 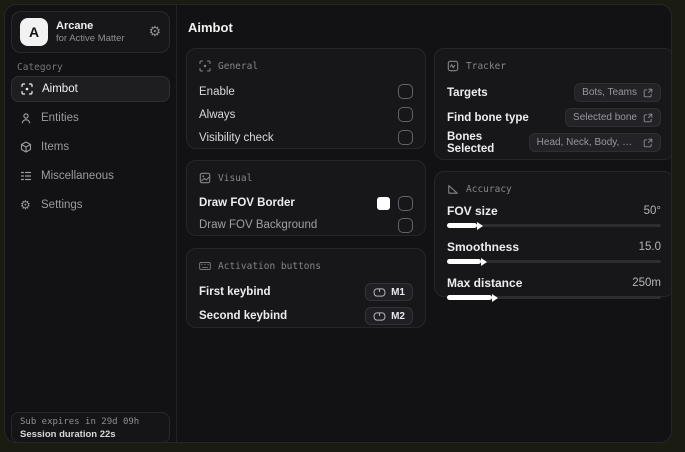 I want to click on slider-label: Max distance, so click(x=485, y=282).